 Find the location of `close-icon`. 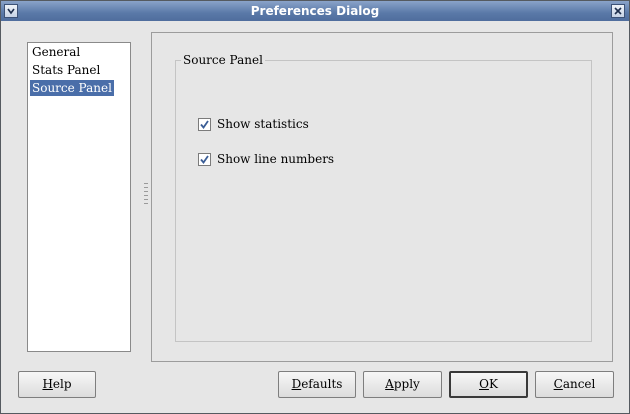

close-icon is located at coordinates (618, 11).